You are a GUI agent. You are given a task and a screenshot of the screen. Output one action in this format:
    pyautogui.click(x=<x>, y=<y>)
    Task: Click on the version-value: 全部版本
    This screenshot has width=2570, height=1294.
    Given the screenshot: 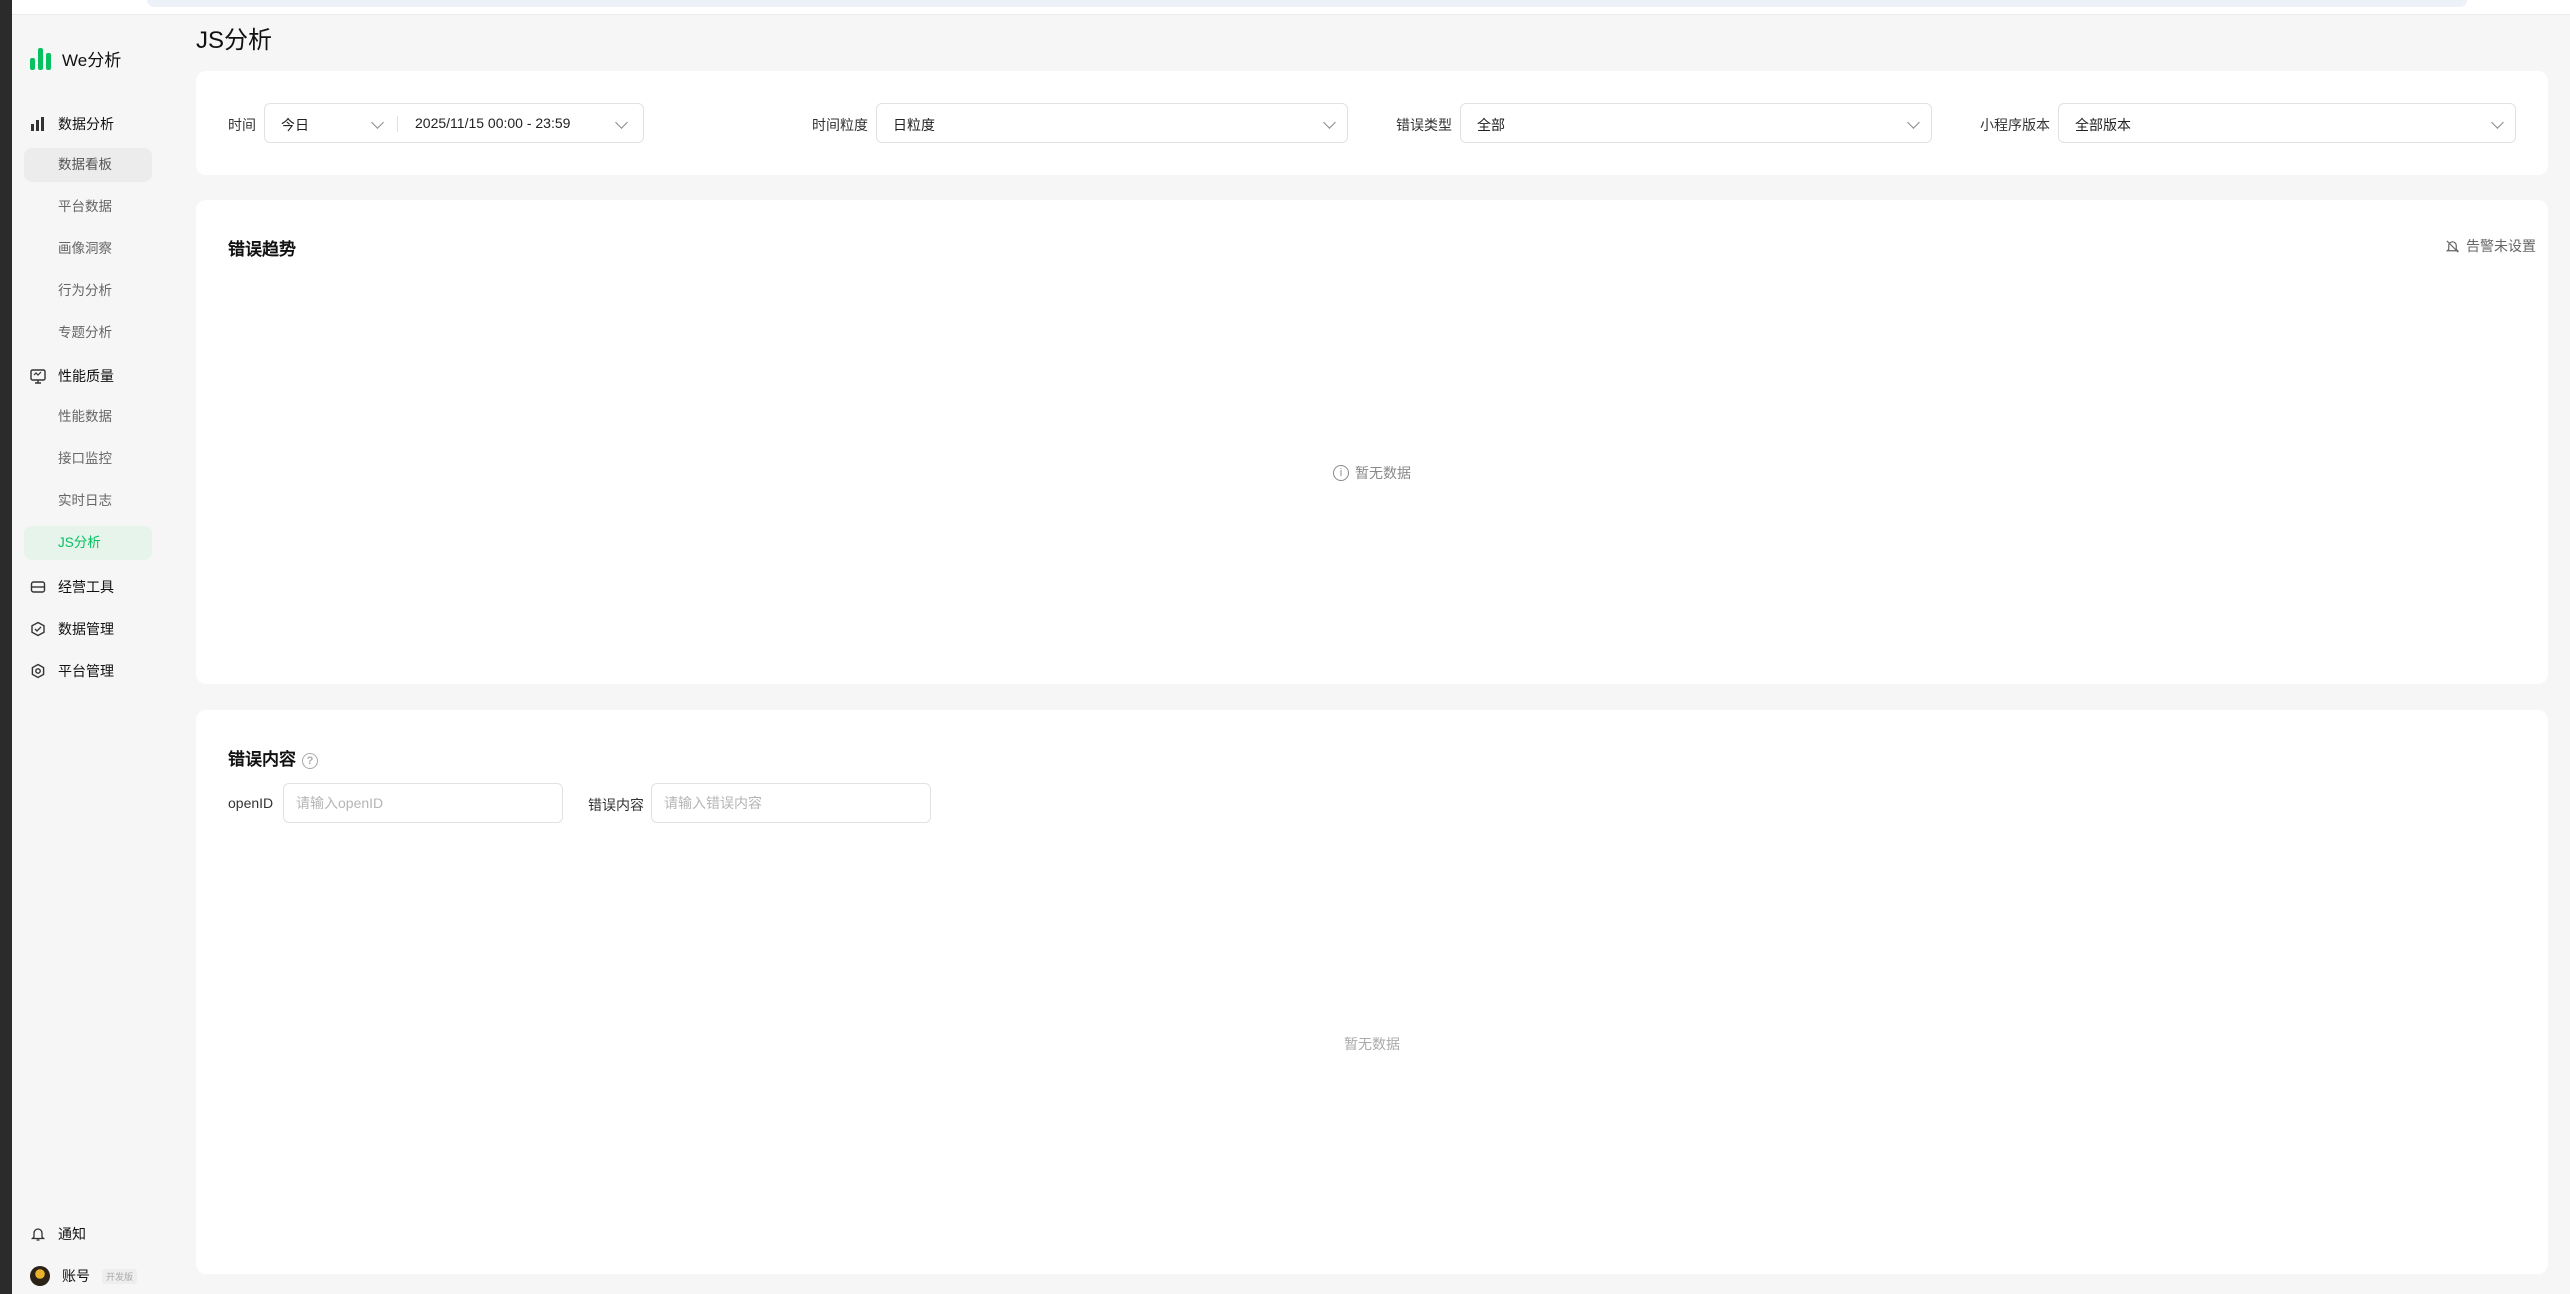 What is the action you would take?
    pyautogui.click(x=2103, y=125)
    